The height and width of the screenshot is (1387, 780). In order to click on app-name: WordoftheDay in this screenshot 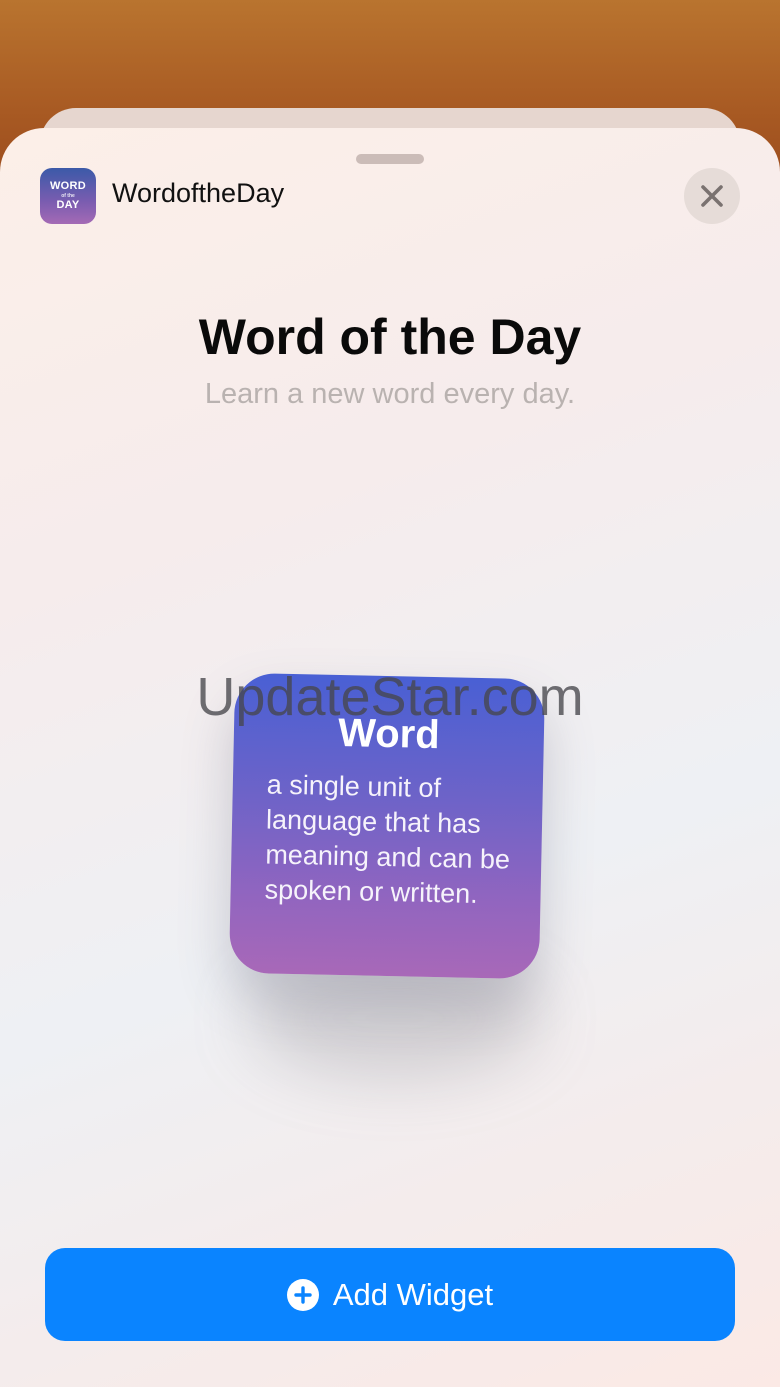, I will do `click(198, 193)`.